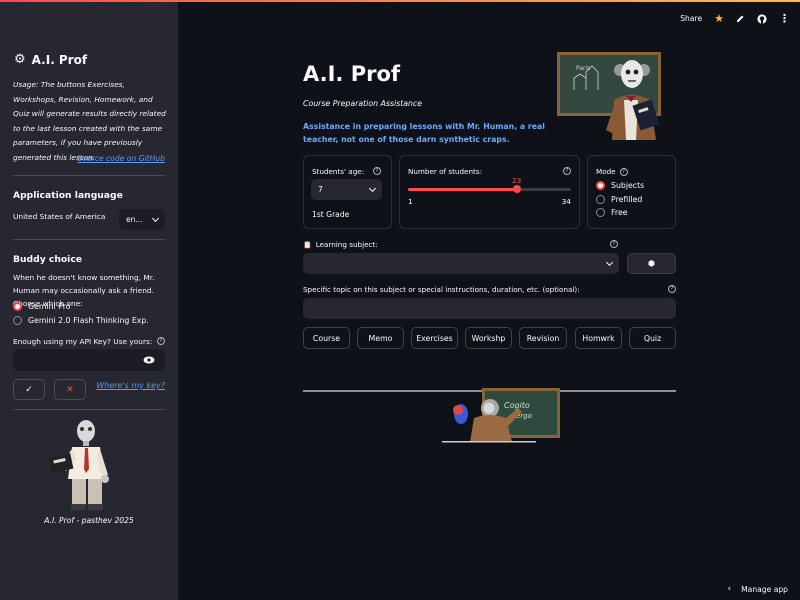 Image resolution: width=800 pixels, height=600 pixels. Describe the element at coordinates (461, 263) in the screenshot. I see `subject-select` at that location.